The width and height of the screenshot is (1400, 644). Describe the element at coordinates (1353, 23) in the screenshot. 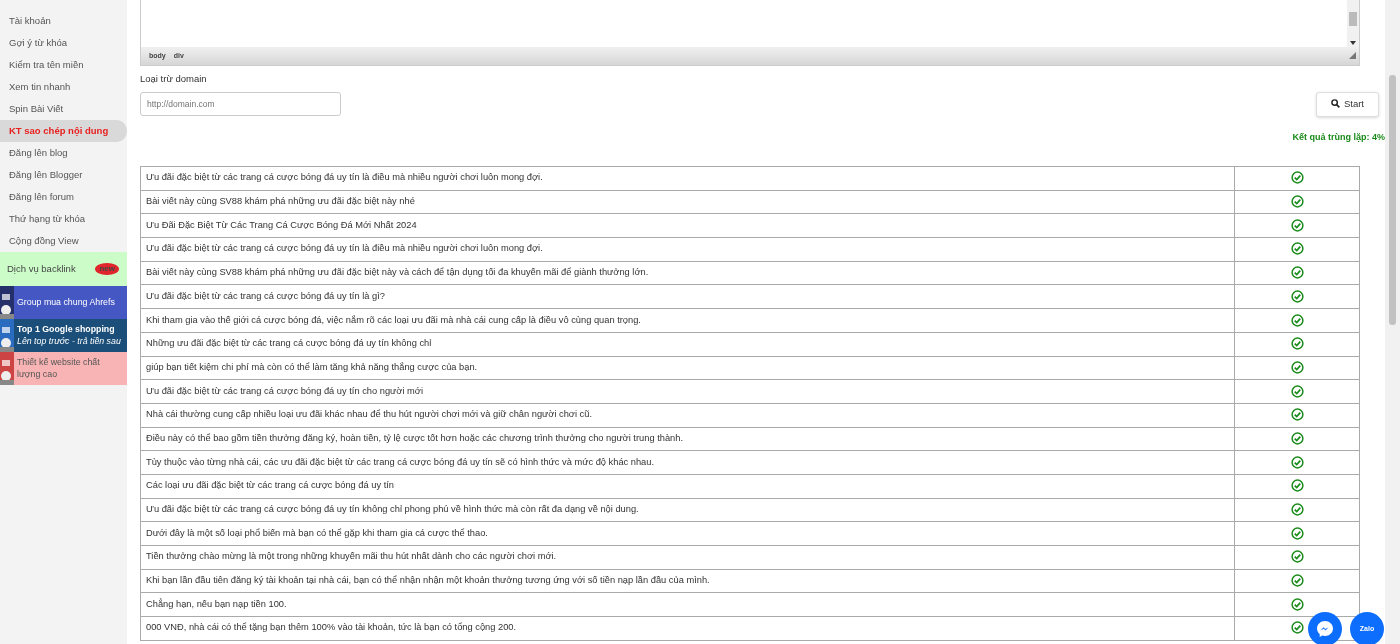

I see `editor-scrollbar` at that location.